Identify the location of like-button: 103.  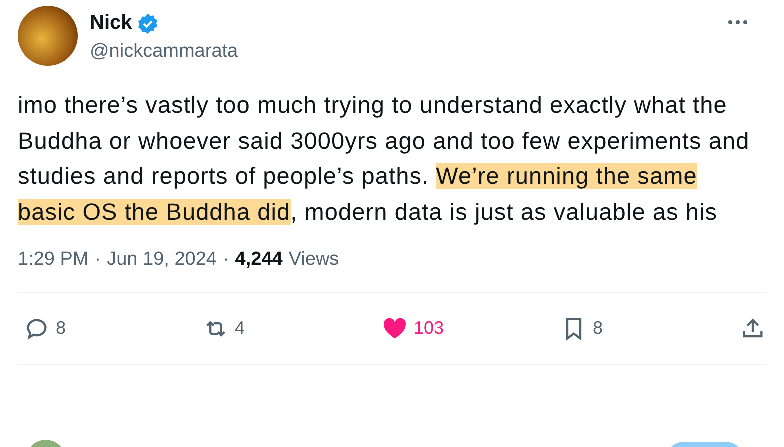
(447, 329).